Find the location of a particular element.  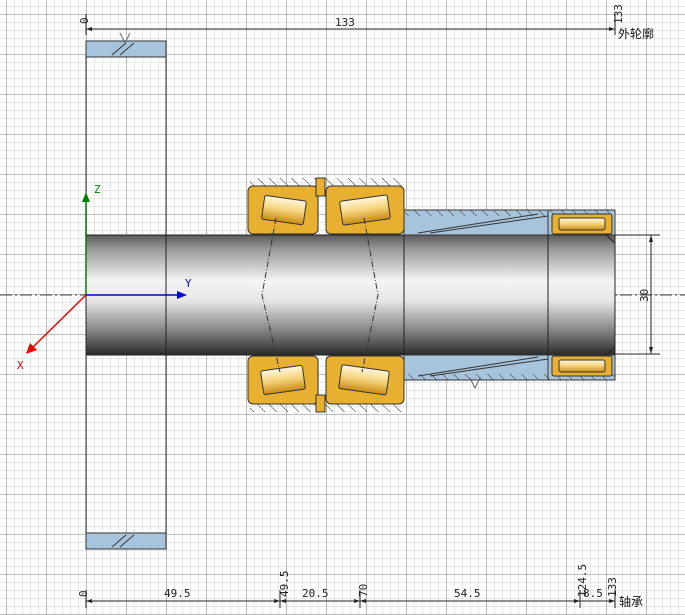

bottom-dim-7: 8.5 is located at coordinates (593, 593).